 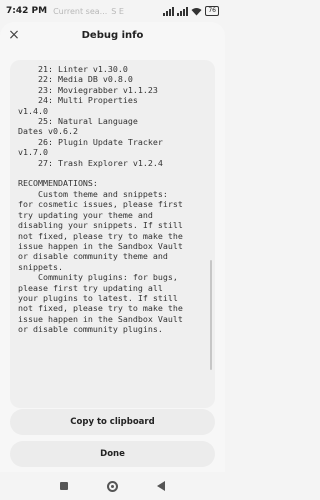 I want to click on status-bar: 7:42 PM Current sea... S E 76, so click(x=112, y=11).